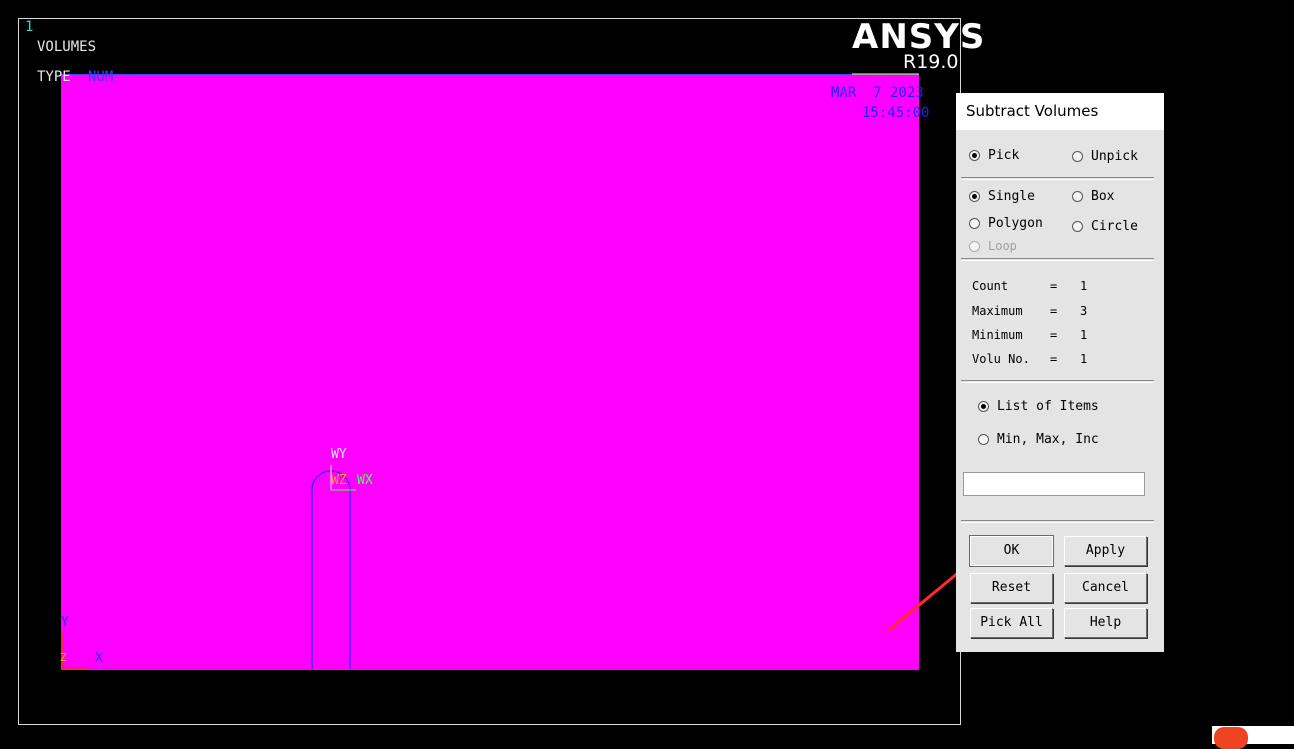 The height and width of the screenshot is (749, 1294). What do you see at coordinates (1105, 551) in the screenshot?
I see `apply-button: Apply` at bounding box center [1105, 551].